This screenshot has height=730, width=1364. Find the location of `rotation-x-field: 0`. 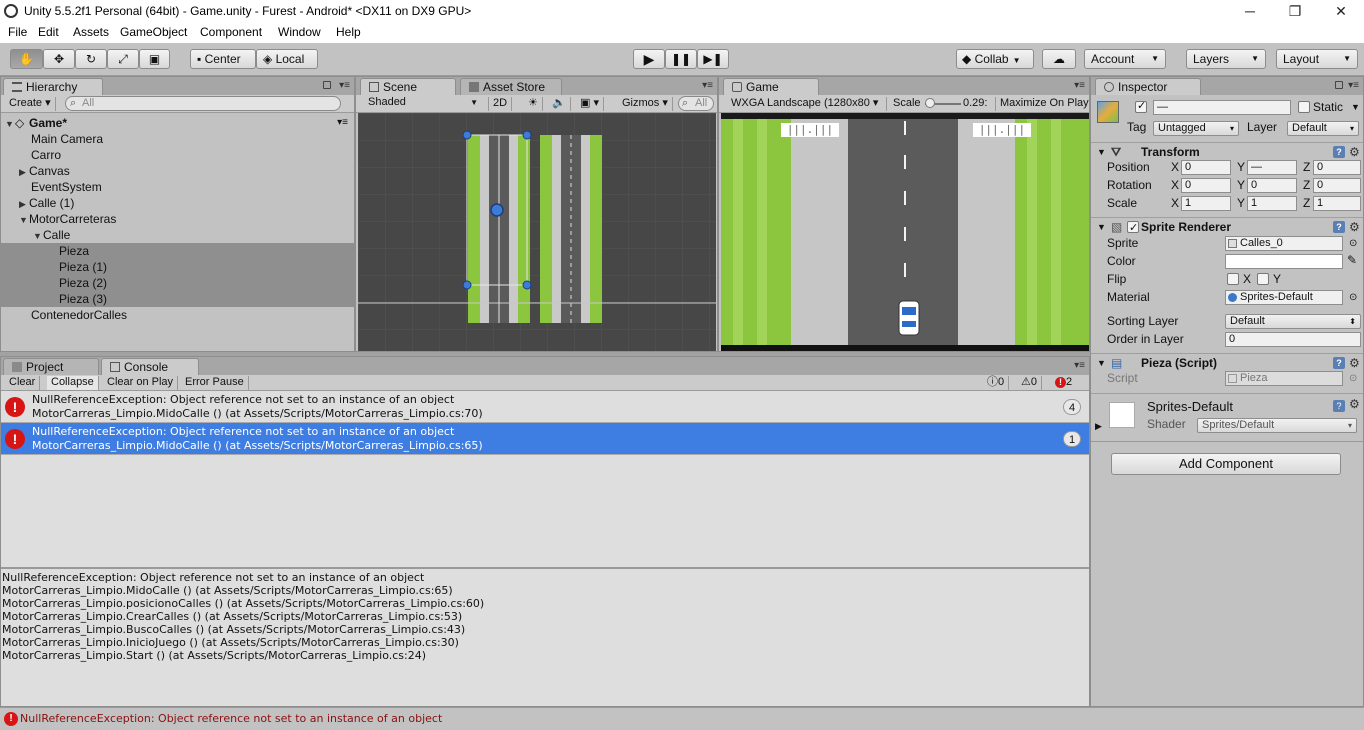

rotation-x-field: 0 is located at coordinates (1206, 185).